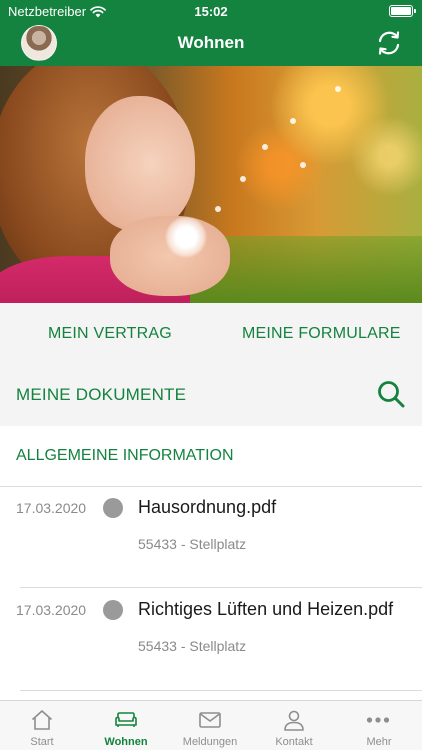 The image size is (422, 750). I want to click on top-bar: Netzbetreiber 15:02 Wohnen, so click(211, 33).